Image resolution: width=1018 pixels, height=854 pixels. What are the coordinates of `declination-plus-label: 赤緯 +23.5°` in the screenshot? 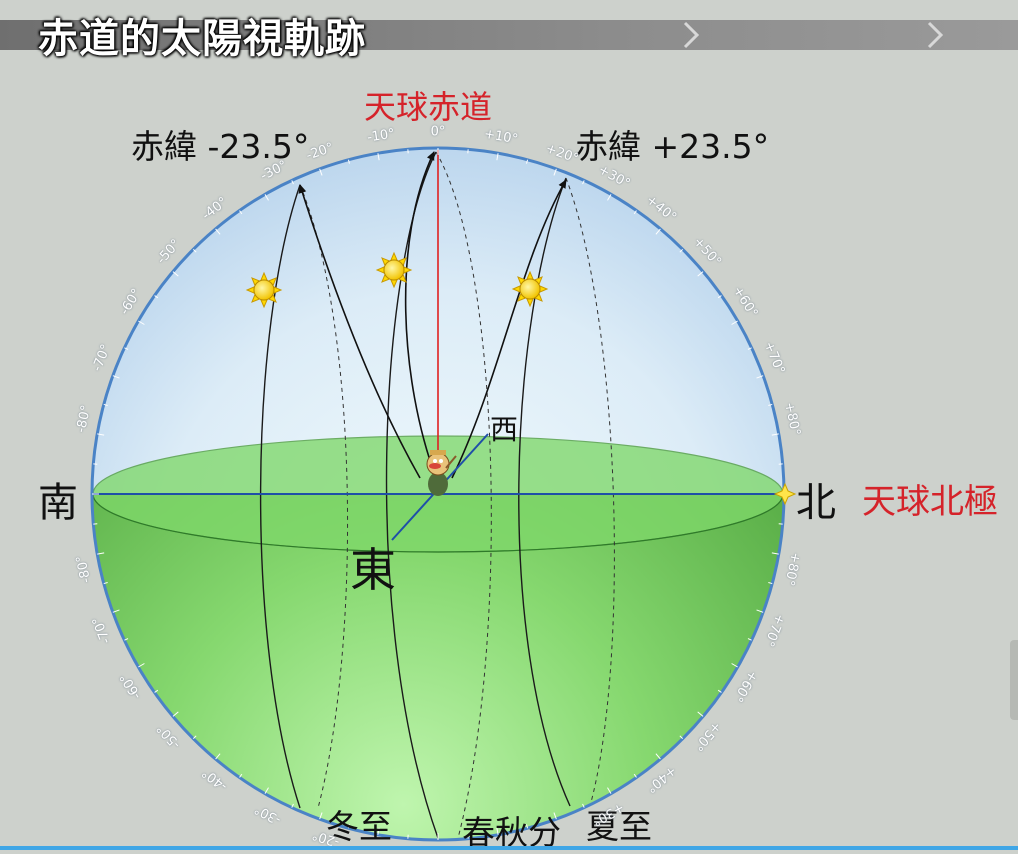 It's located at (672, 144).